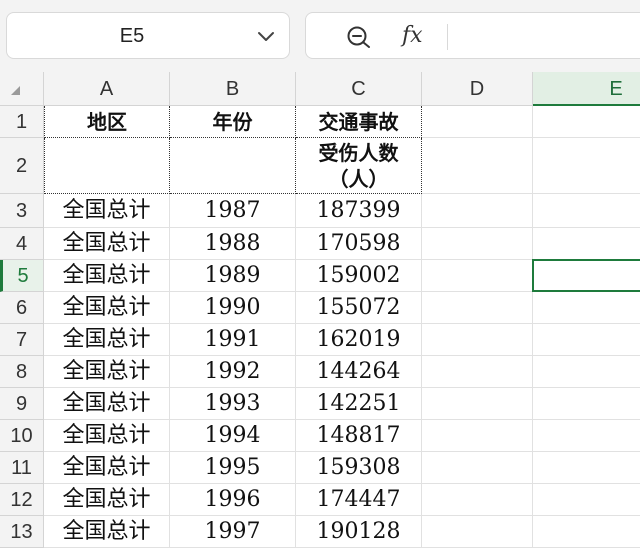 This screenshot has height=551, width=640. What do you see at coordinates (359, 89) in the screenshot?
I see `column-header-c: C` at bounding box center [359, 89].